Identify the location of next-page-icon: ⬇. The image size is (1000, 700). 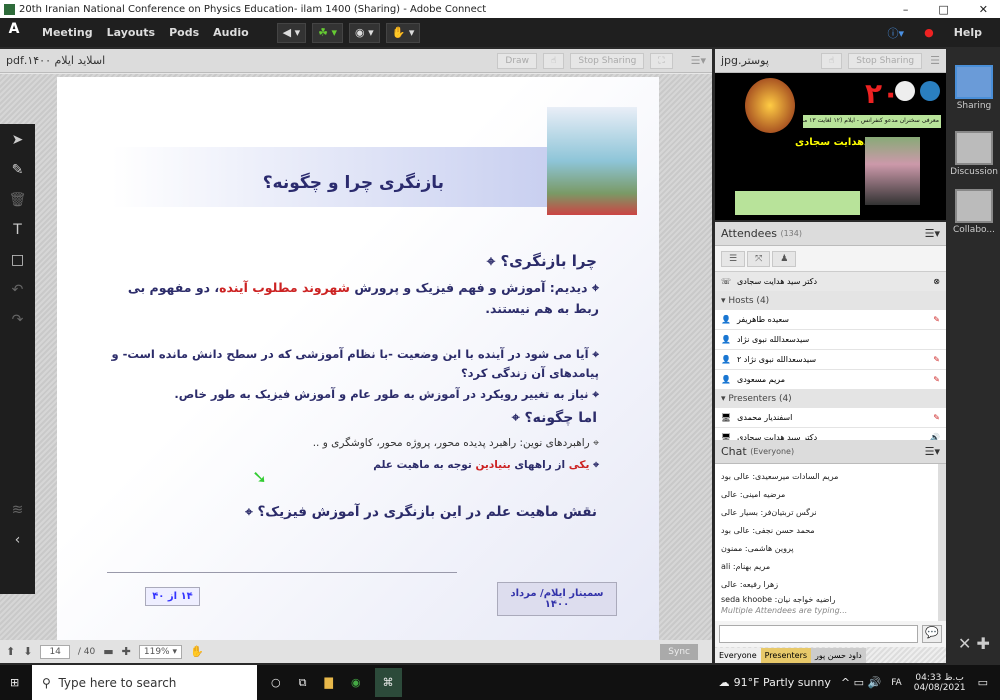
(27, 651).